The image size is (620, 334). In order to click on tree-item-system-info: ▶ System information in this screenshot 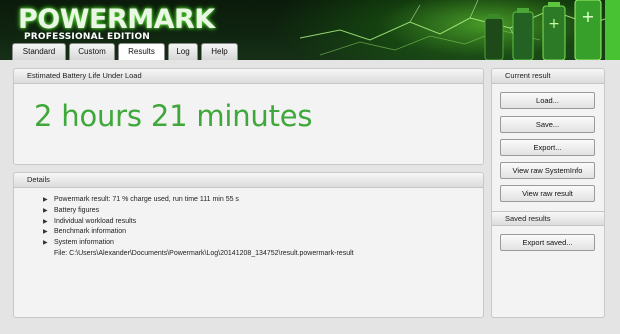, I will do `click(141, 243)`.